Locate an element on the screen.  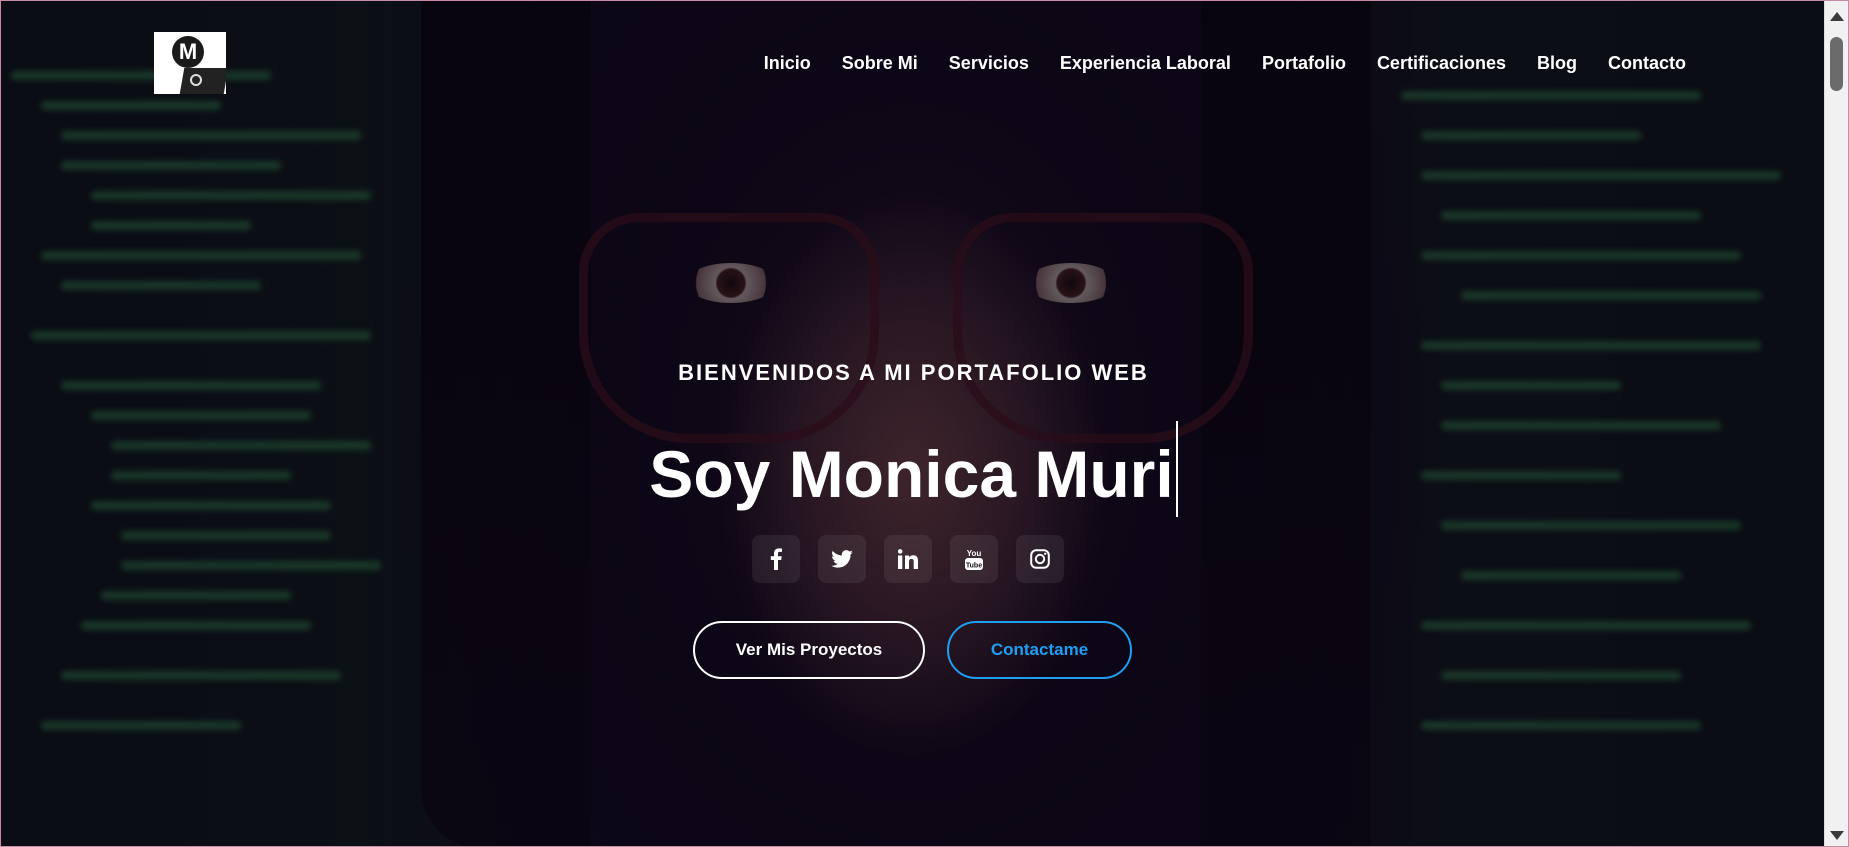
linkedin-icon is located at coordinates (908, 559).